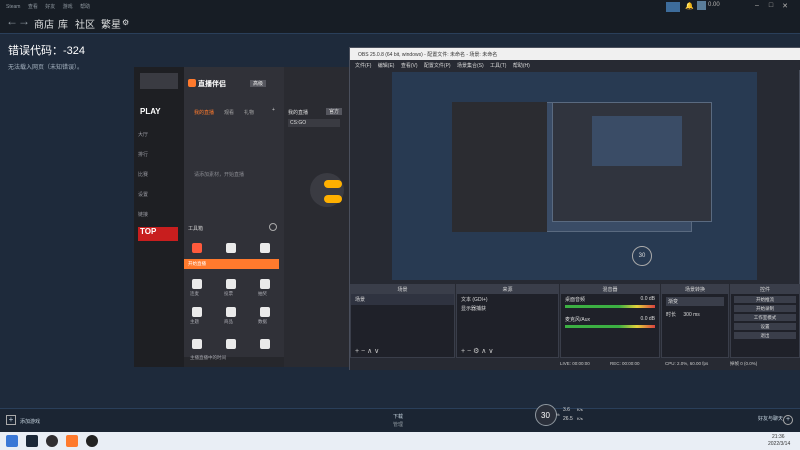 This screenshot has height=450, width=800. Describe the element at coordinates (265, 284) in the screenshot. I see `lottery-icon` at that location.